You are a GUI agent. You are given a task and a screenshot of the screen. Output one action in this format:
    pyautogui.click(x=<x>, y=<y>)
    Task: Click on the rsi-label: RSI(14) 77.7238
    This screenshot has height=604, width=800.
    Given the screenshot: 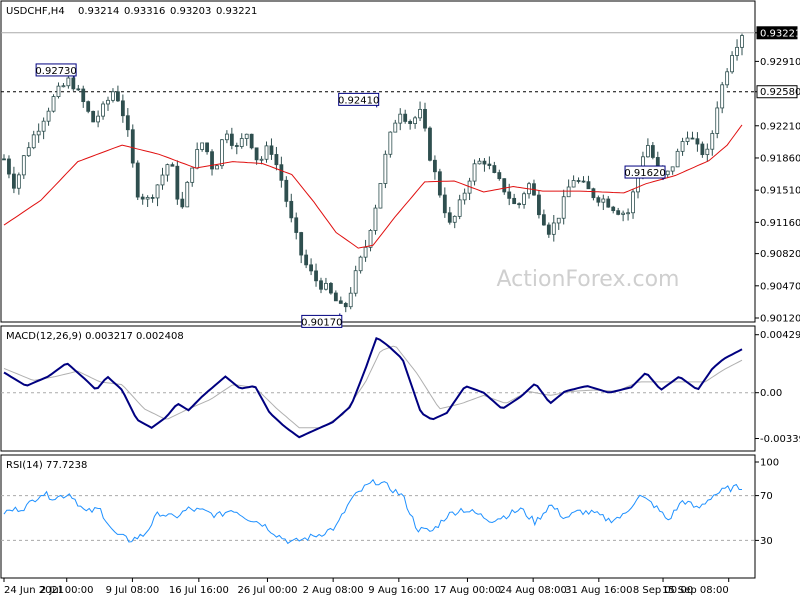 What is the action you would take?
    pyautogui.click(x=46, y=465)
    